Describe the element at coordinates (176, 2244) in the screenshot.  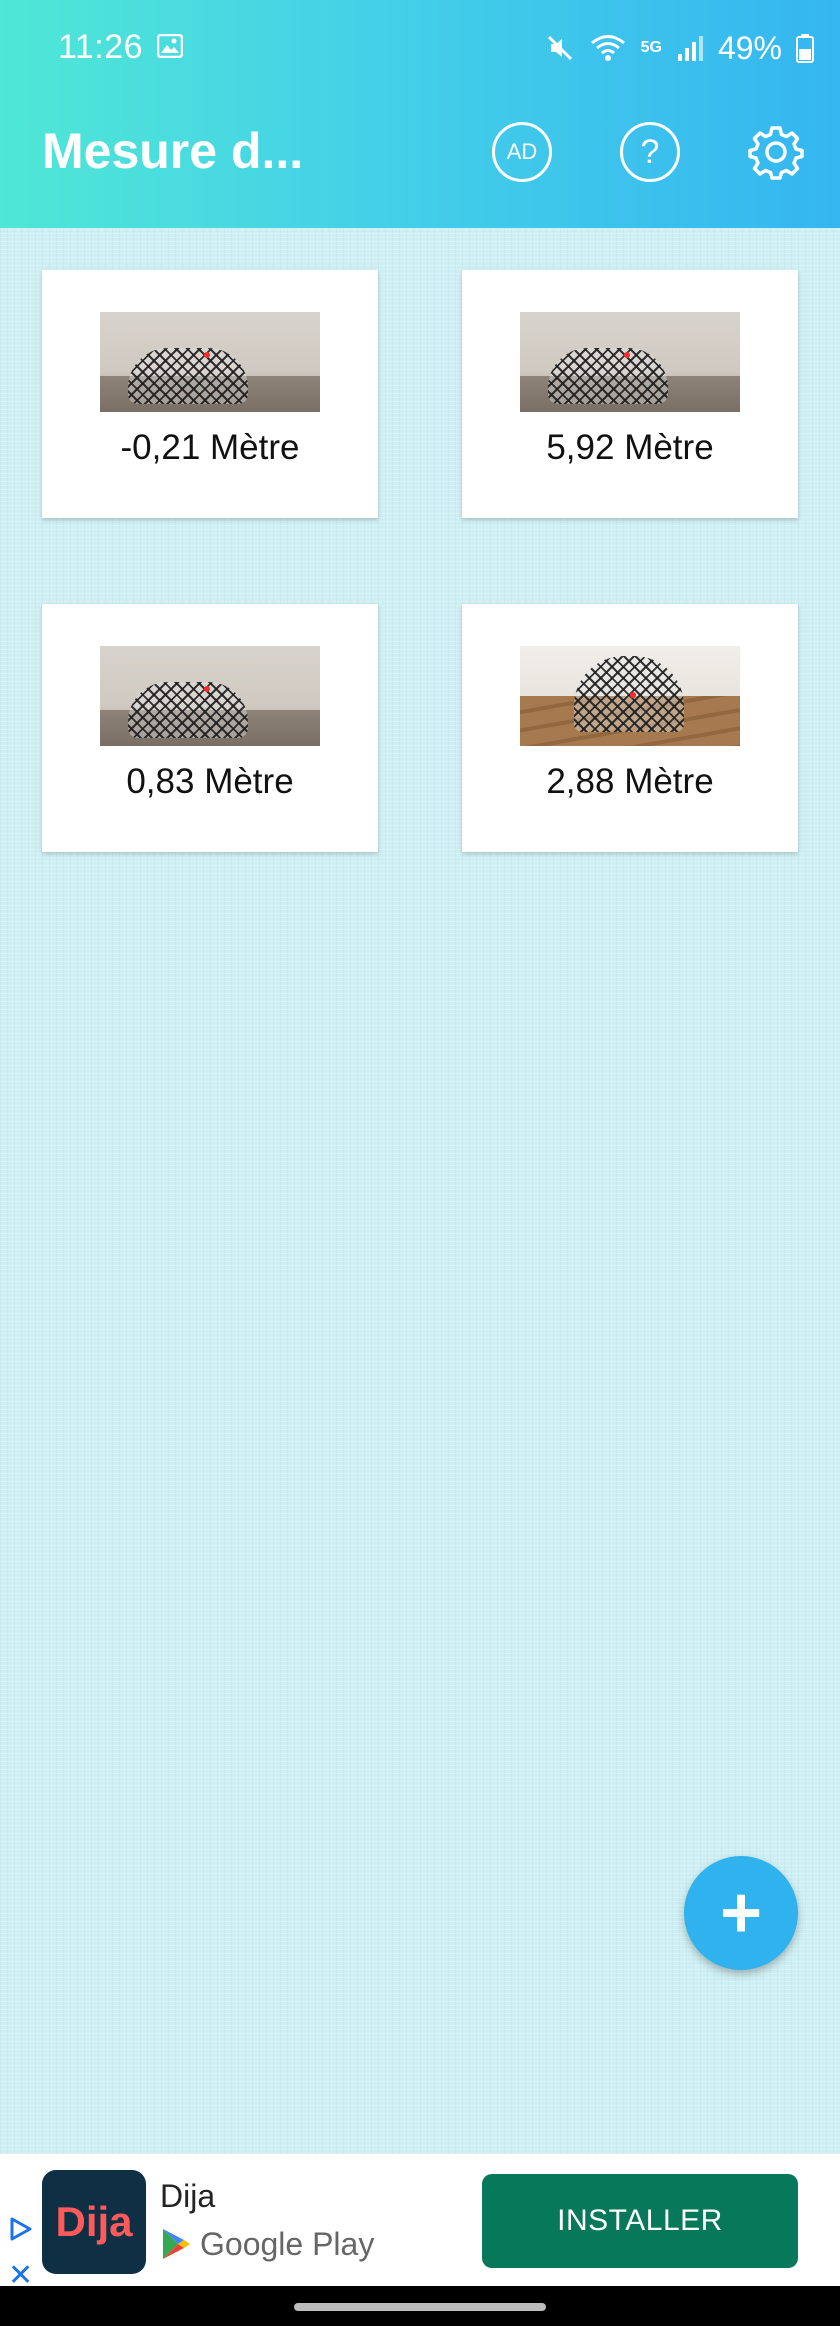
I see `google-play-icon` at that location.